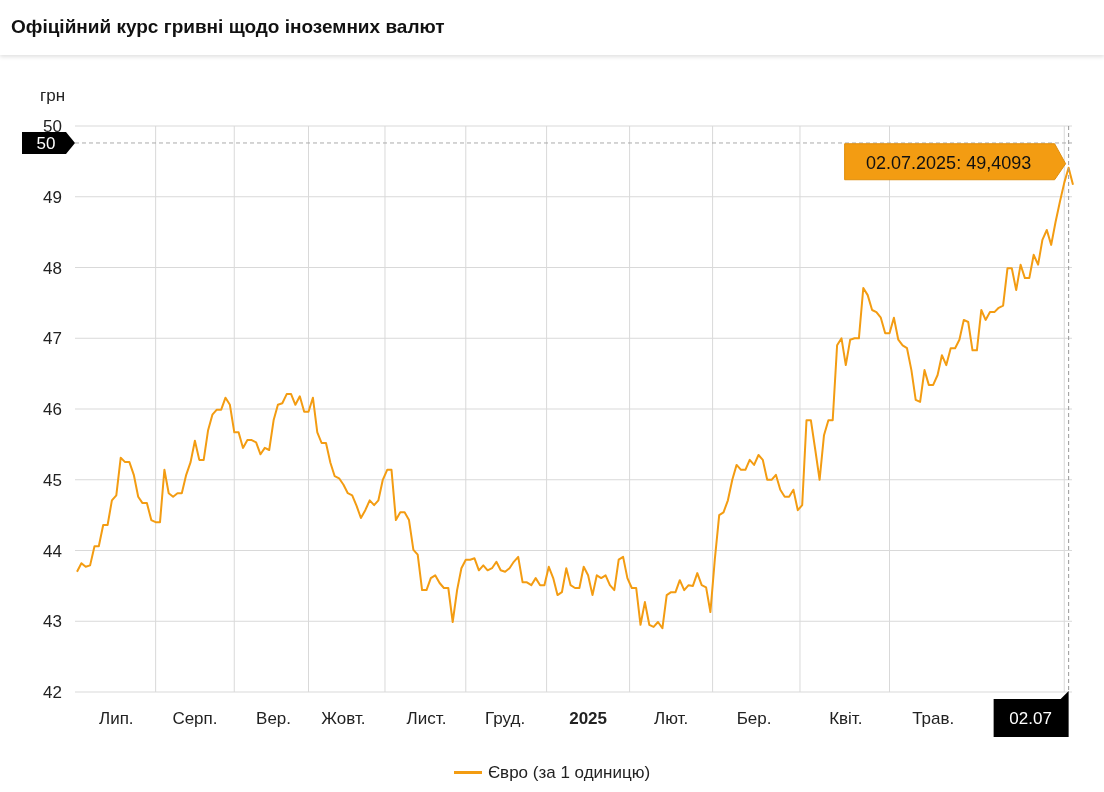 The height and width of the screenshot is (792, 1104). What do you see at coordinates (52, 409) in the screenshot?
I see `y-tick-label: 46` at bounding box center [52, 409].